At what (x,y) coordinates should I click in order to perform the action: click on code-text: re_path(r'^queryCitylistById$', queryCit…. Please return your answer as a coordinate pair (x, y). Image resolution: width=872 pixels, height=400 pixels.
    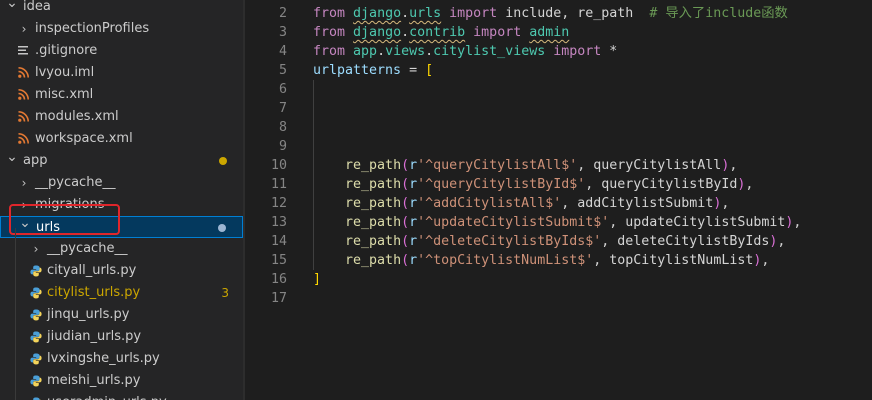
    Looking at the image, I should click on (549, 184).